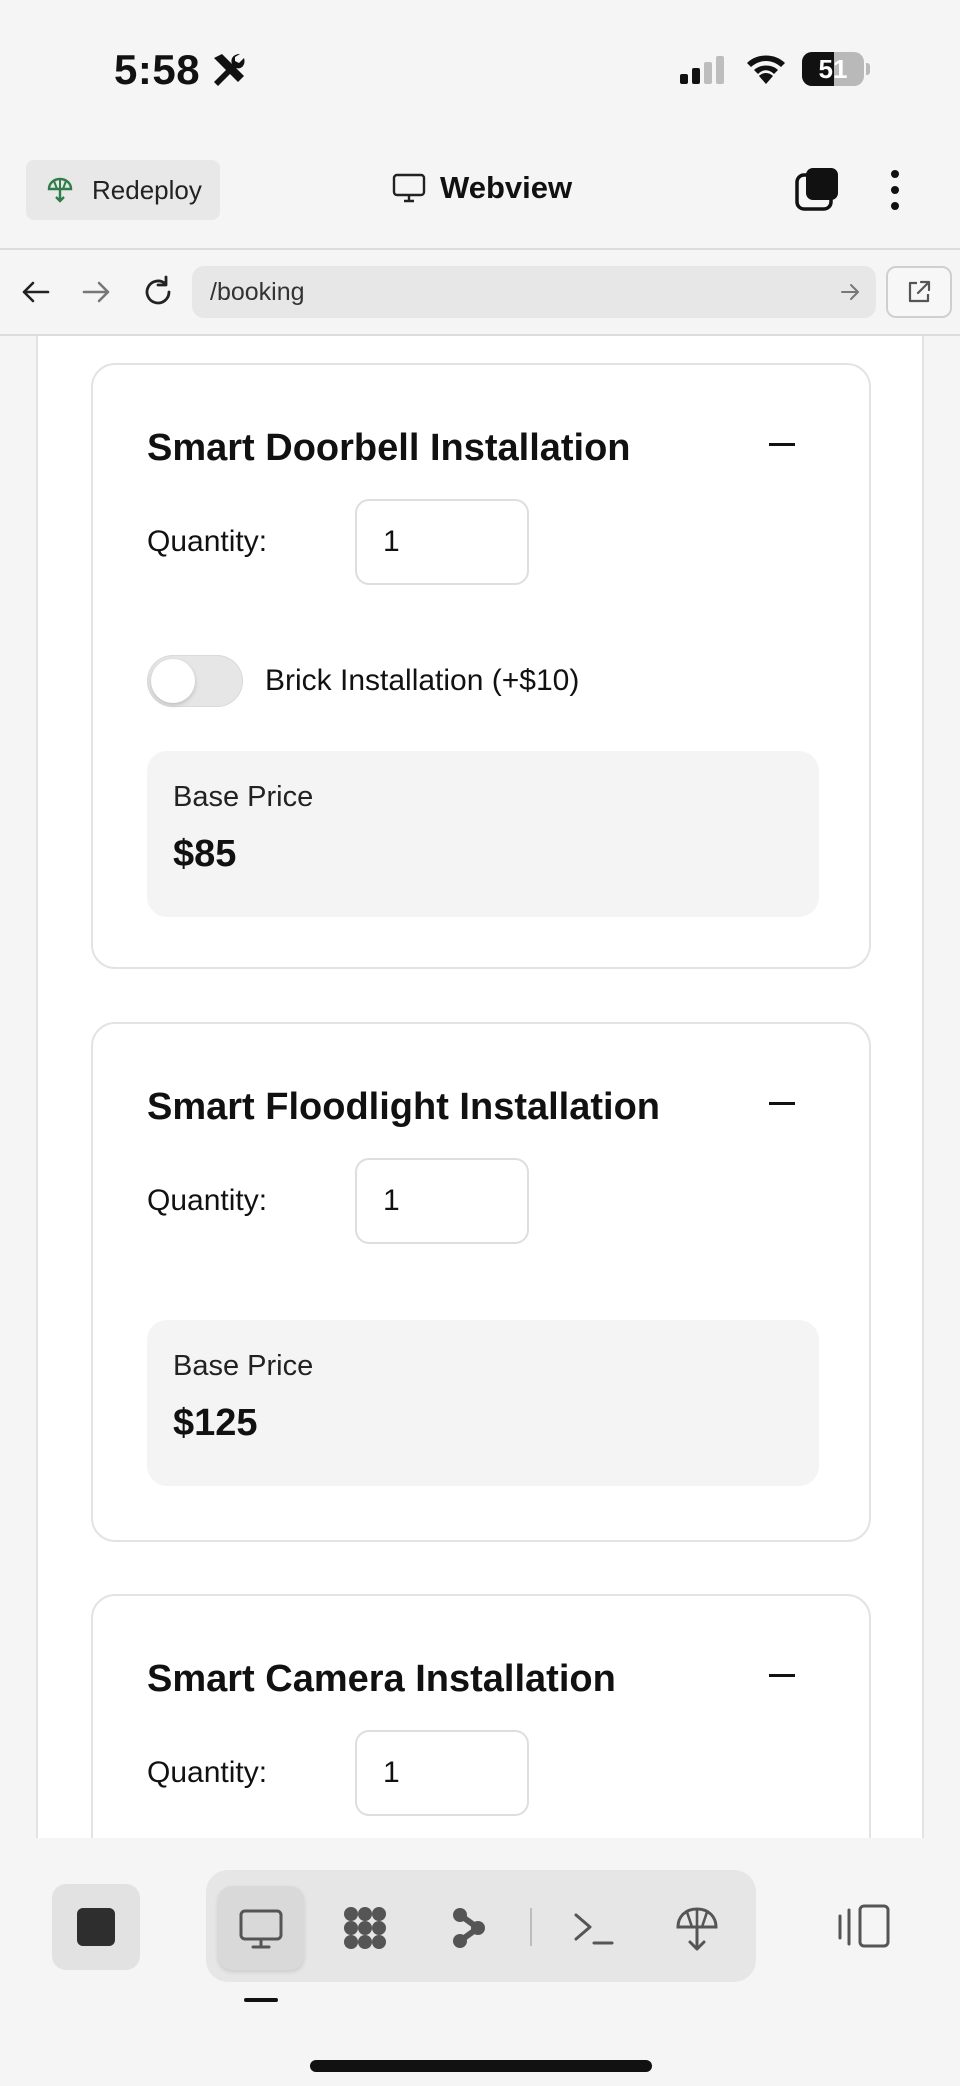 Image resolution: width=960 pixels, height=2086 pixels. I want to click on external-link-icon, so click(919, 291).